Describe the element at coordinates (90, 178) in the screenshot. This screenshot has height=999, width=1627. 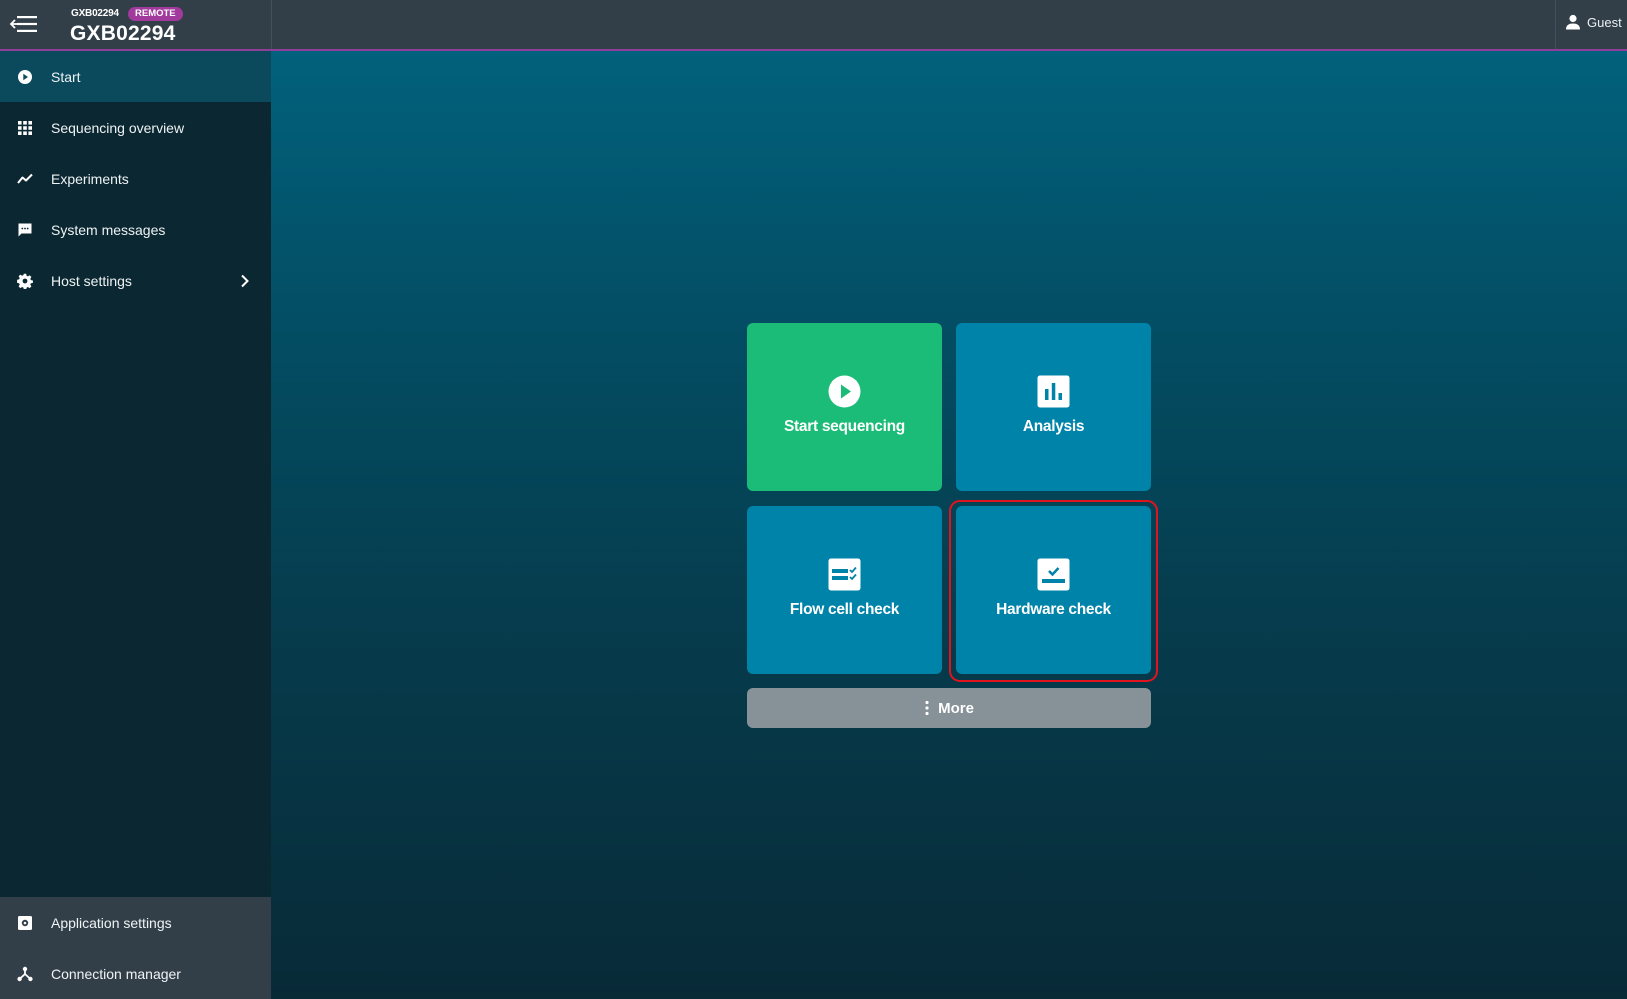
I see `sidebar-item-label: Experiments` at that location.